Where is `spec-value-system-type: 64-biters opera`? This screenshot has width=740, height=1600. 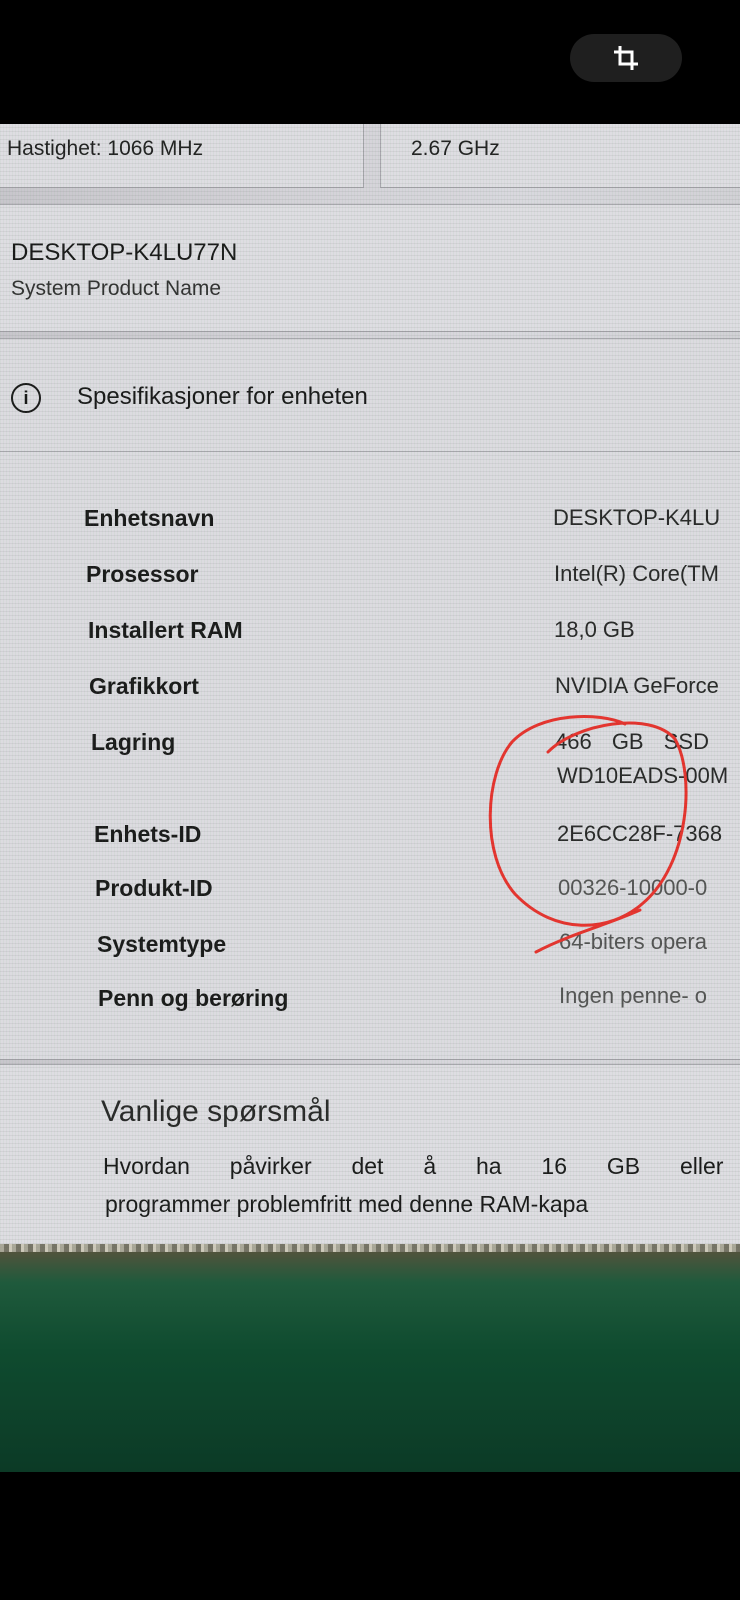
spec-value-system-type: 64-biters opera is located at coordinates (633, 941).